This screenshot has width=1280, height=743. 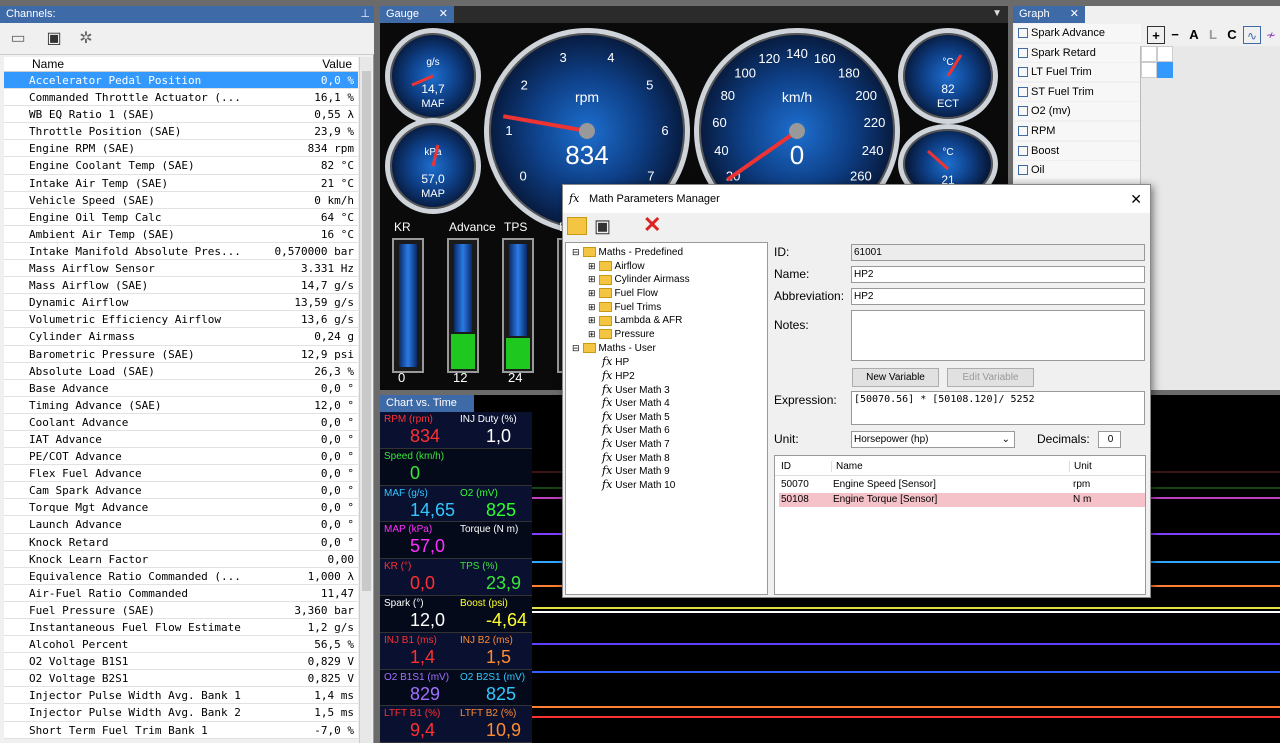 What do you see at coordinates (1156, 35) in the screenshot?
I see `graph-tool-button: +` at bounding box center [1156, 35].